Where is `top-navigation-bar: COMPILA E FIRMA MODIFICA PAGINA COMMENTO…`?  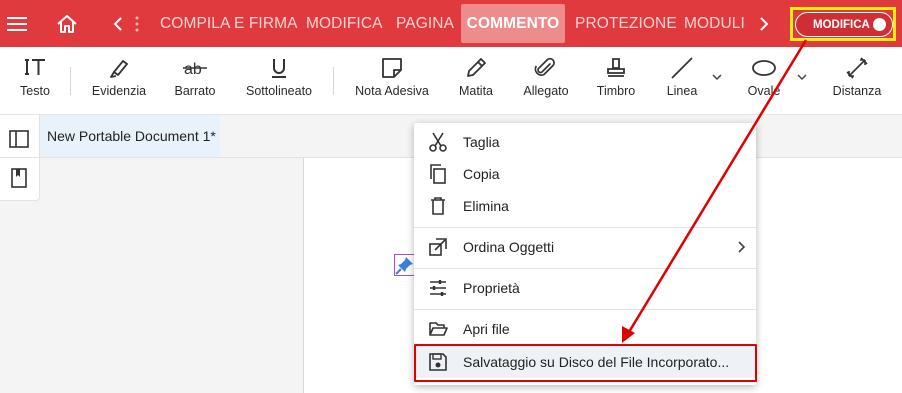 top-navigation-bar: COMPILA E FIRMA MODIFICA PAGINA COMMENTO… is located at coordinates (451, 23).